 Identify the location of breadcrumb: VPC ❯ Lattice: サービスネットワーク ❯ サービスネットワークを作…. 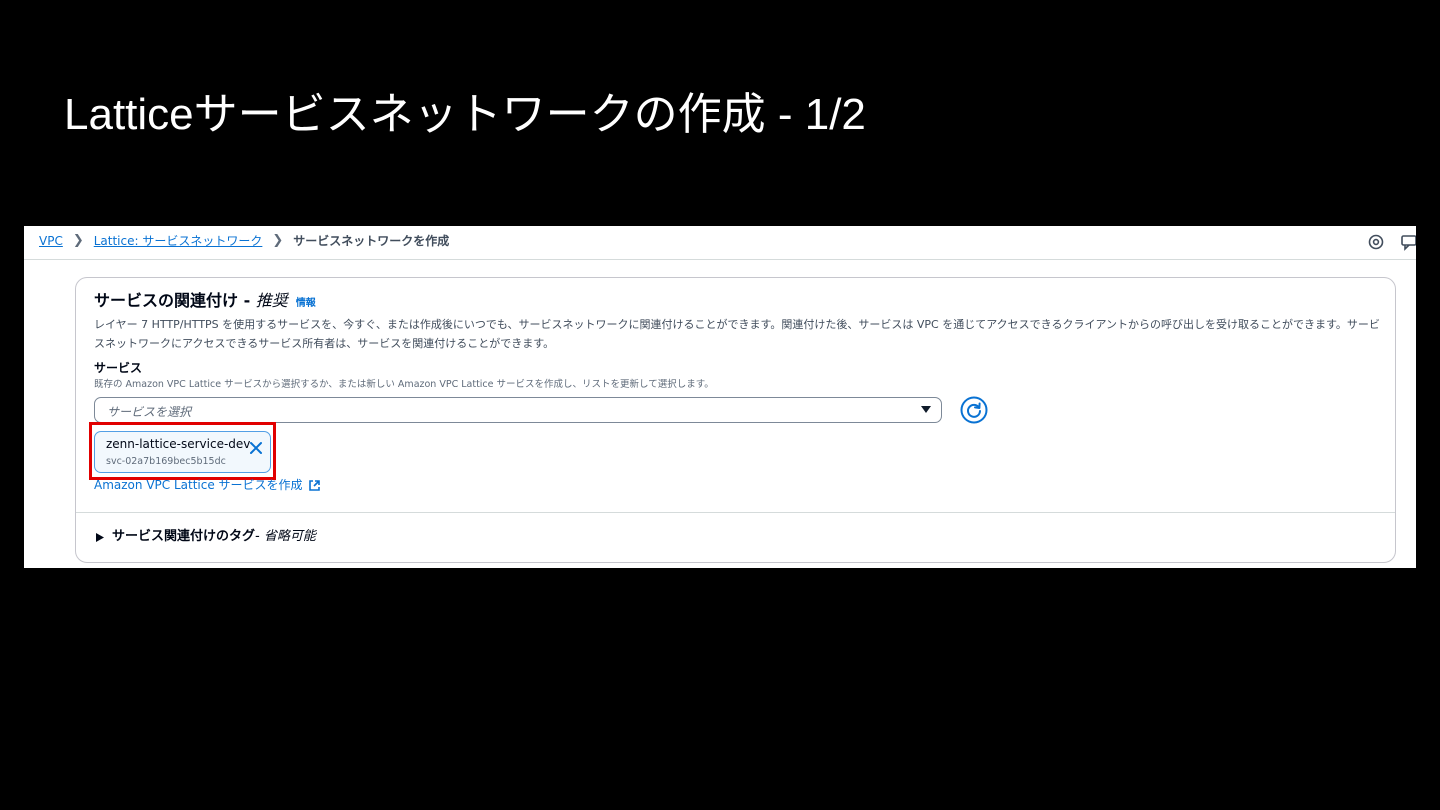
(244, 241).